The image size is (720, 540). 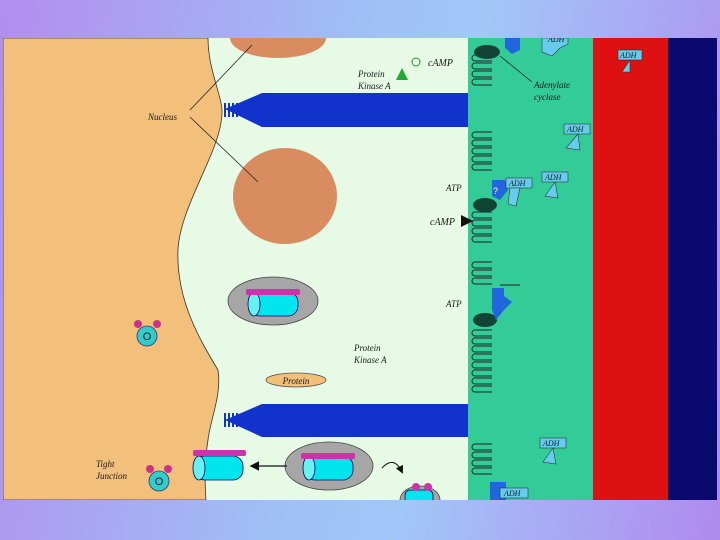 I want to click on microtubule-bottom, so click(x=346, y=420).